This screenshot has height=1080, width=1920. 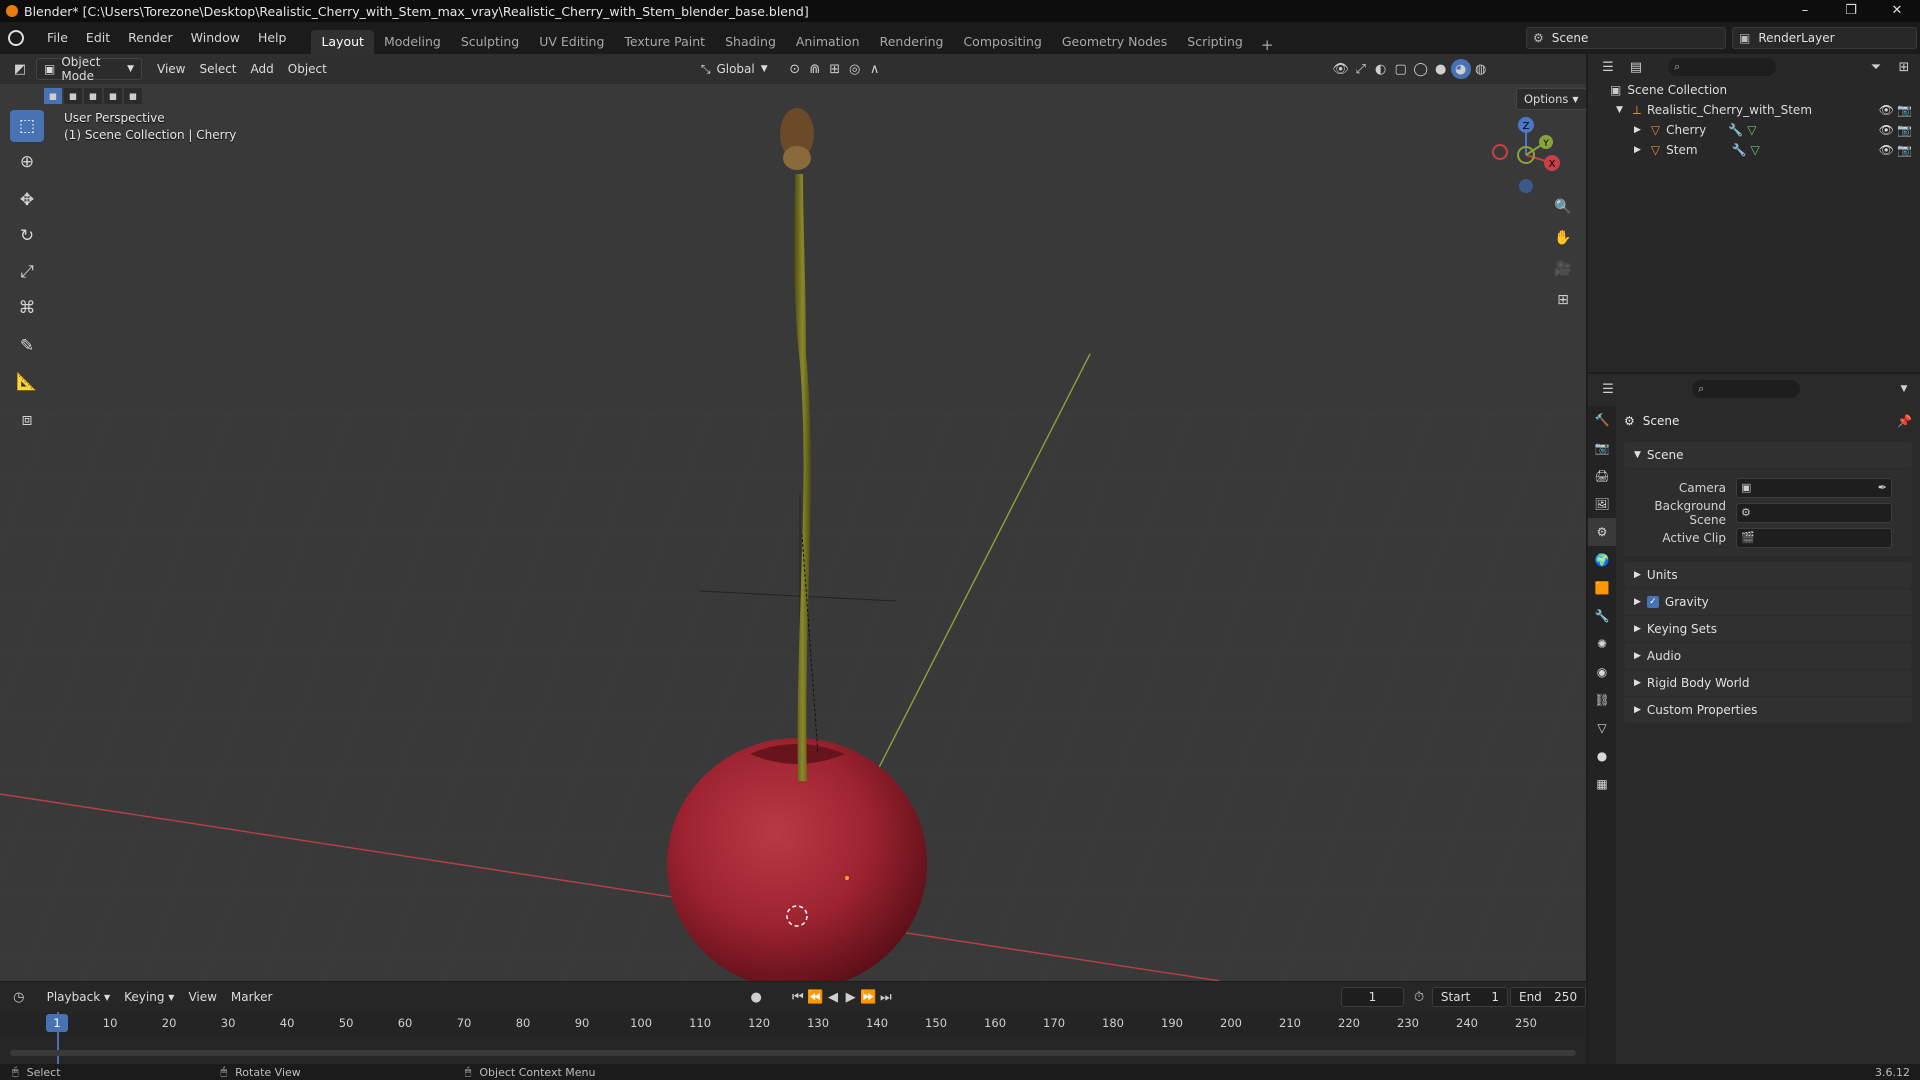 What do you see at coordinates (27, 308) in the screenshot?
I see `transform-tool: ⌘` at bounding box center [27, 308].